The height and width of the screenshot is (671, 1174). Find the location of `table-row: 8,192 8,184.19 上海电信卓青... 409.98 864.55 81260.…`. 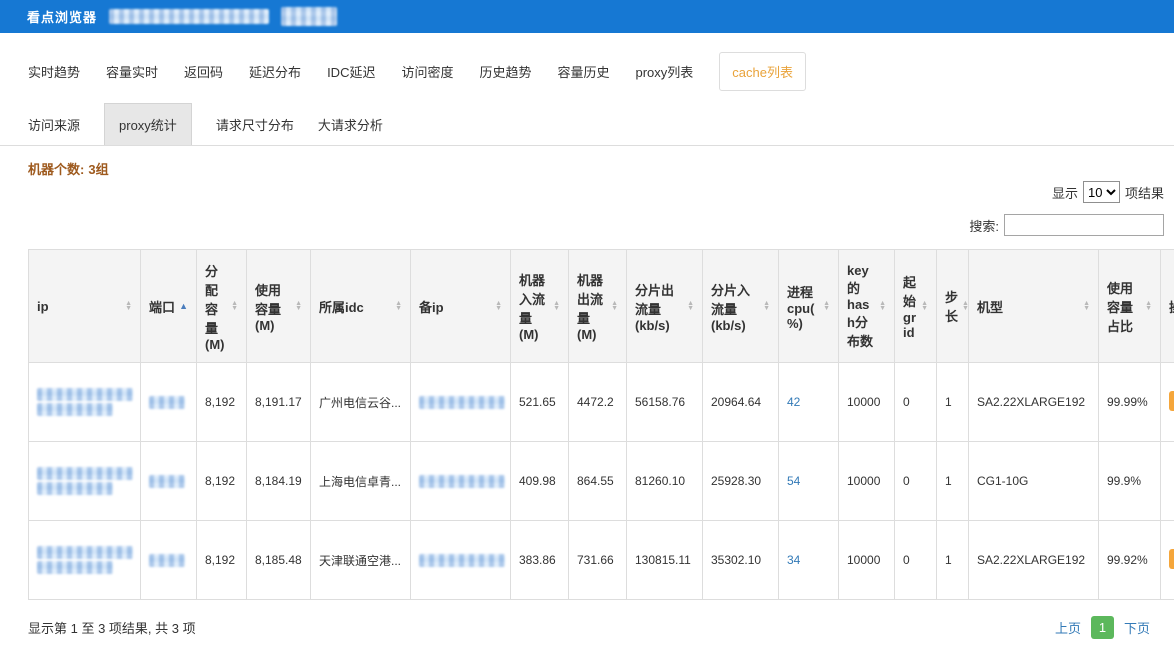

table-row: 8,192 8,184.19 上海电信卓青... 409.98 864.55 81260.… is located at coordinates (601, 481).